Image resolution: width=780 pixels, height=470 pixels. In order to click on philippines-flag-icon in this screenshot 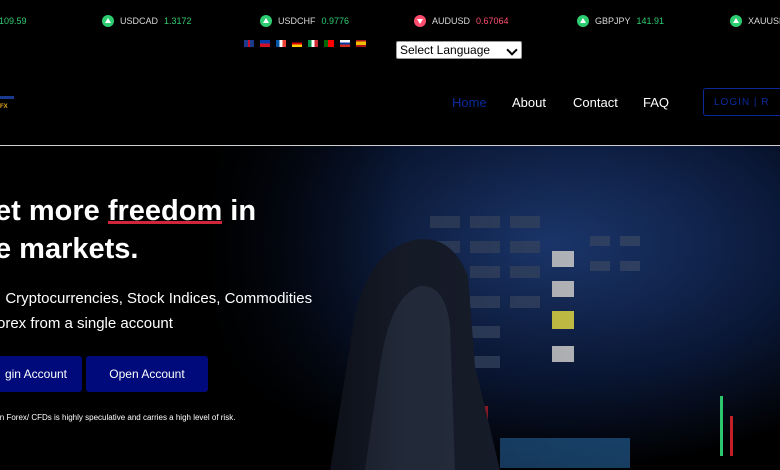, I will do `click(265, 43)`.